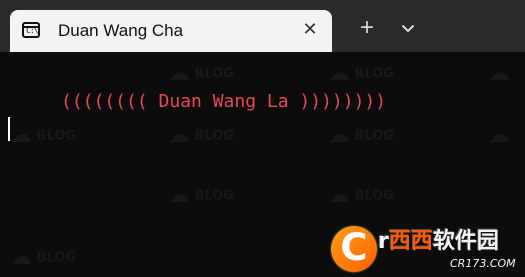 The width and height of the screenshot is (525, 277). I want to click on watermark-top-center: ☁ BLOG, so click(201, 73).